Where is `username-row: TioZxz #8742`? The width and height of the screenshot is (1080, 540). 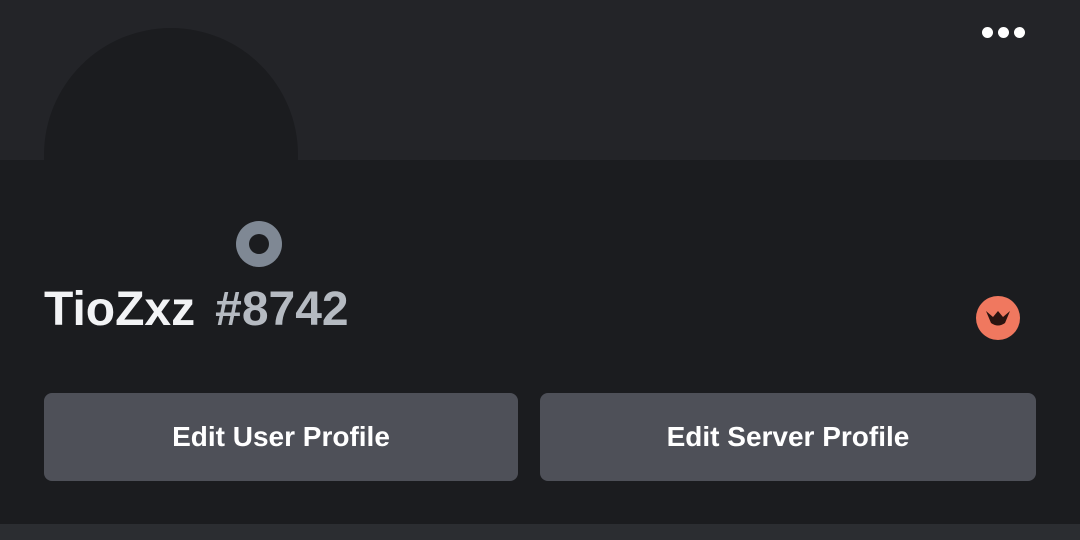
username-row: TioZxz #8742 is located at coordinates (196, 314).